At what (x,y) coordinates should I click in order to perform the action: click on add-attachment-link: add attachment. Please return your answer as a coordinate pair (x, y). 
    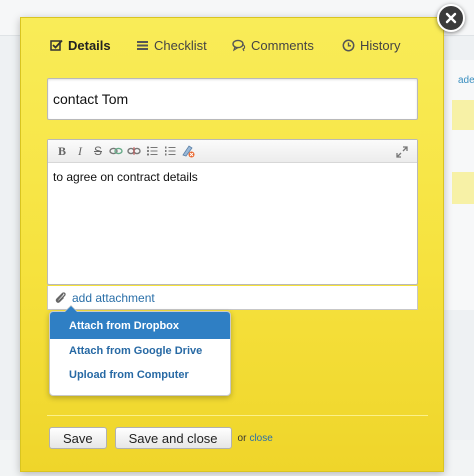
    Looking at the image, I should click on (113, 298).